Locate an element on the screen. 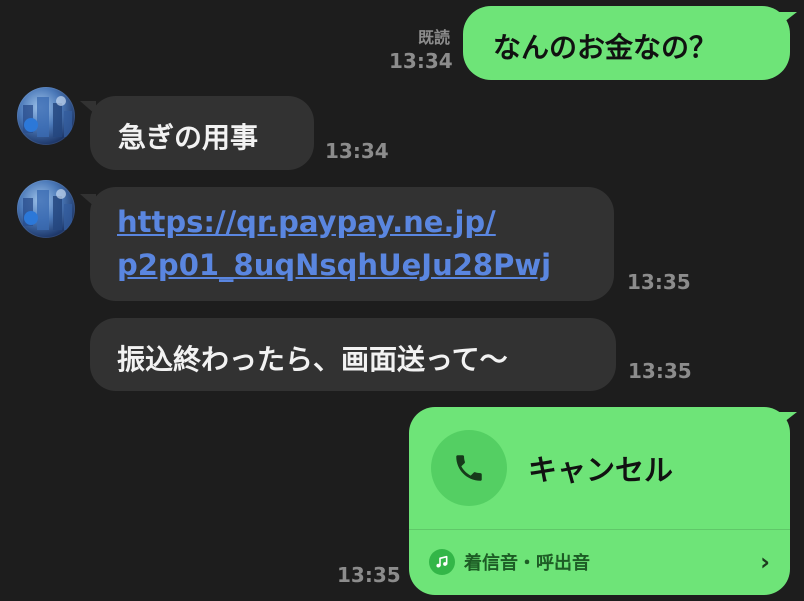 The height and width of the screenshot is (601, 804). chevron-right-icon: › is located at coordinates (765, 562).